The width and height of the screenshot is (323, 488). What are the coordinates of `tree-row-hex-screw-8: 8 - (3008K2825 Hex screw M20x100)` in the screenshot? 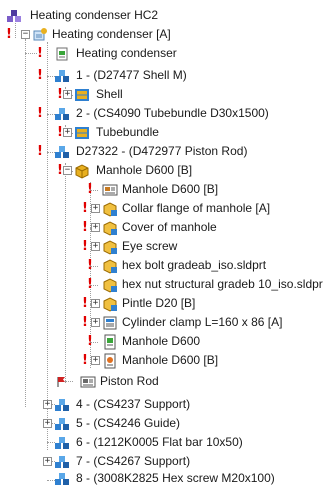 It's located at (161, 478).